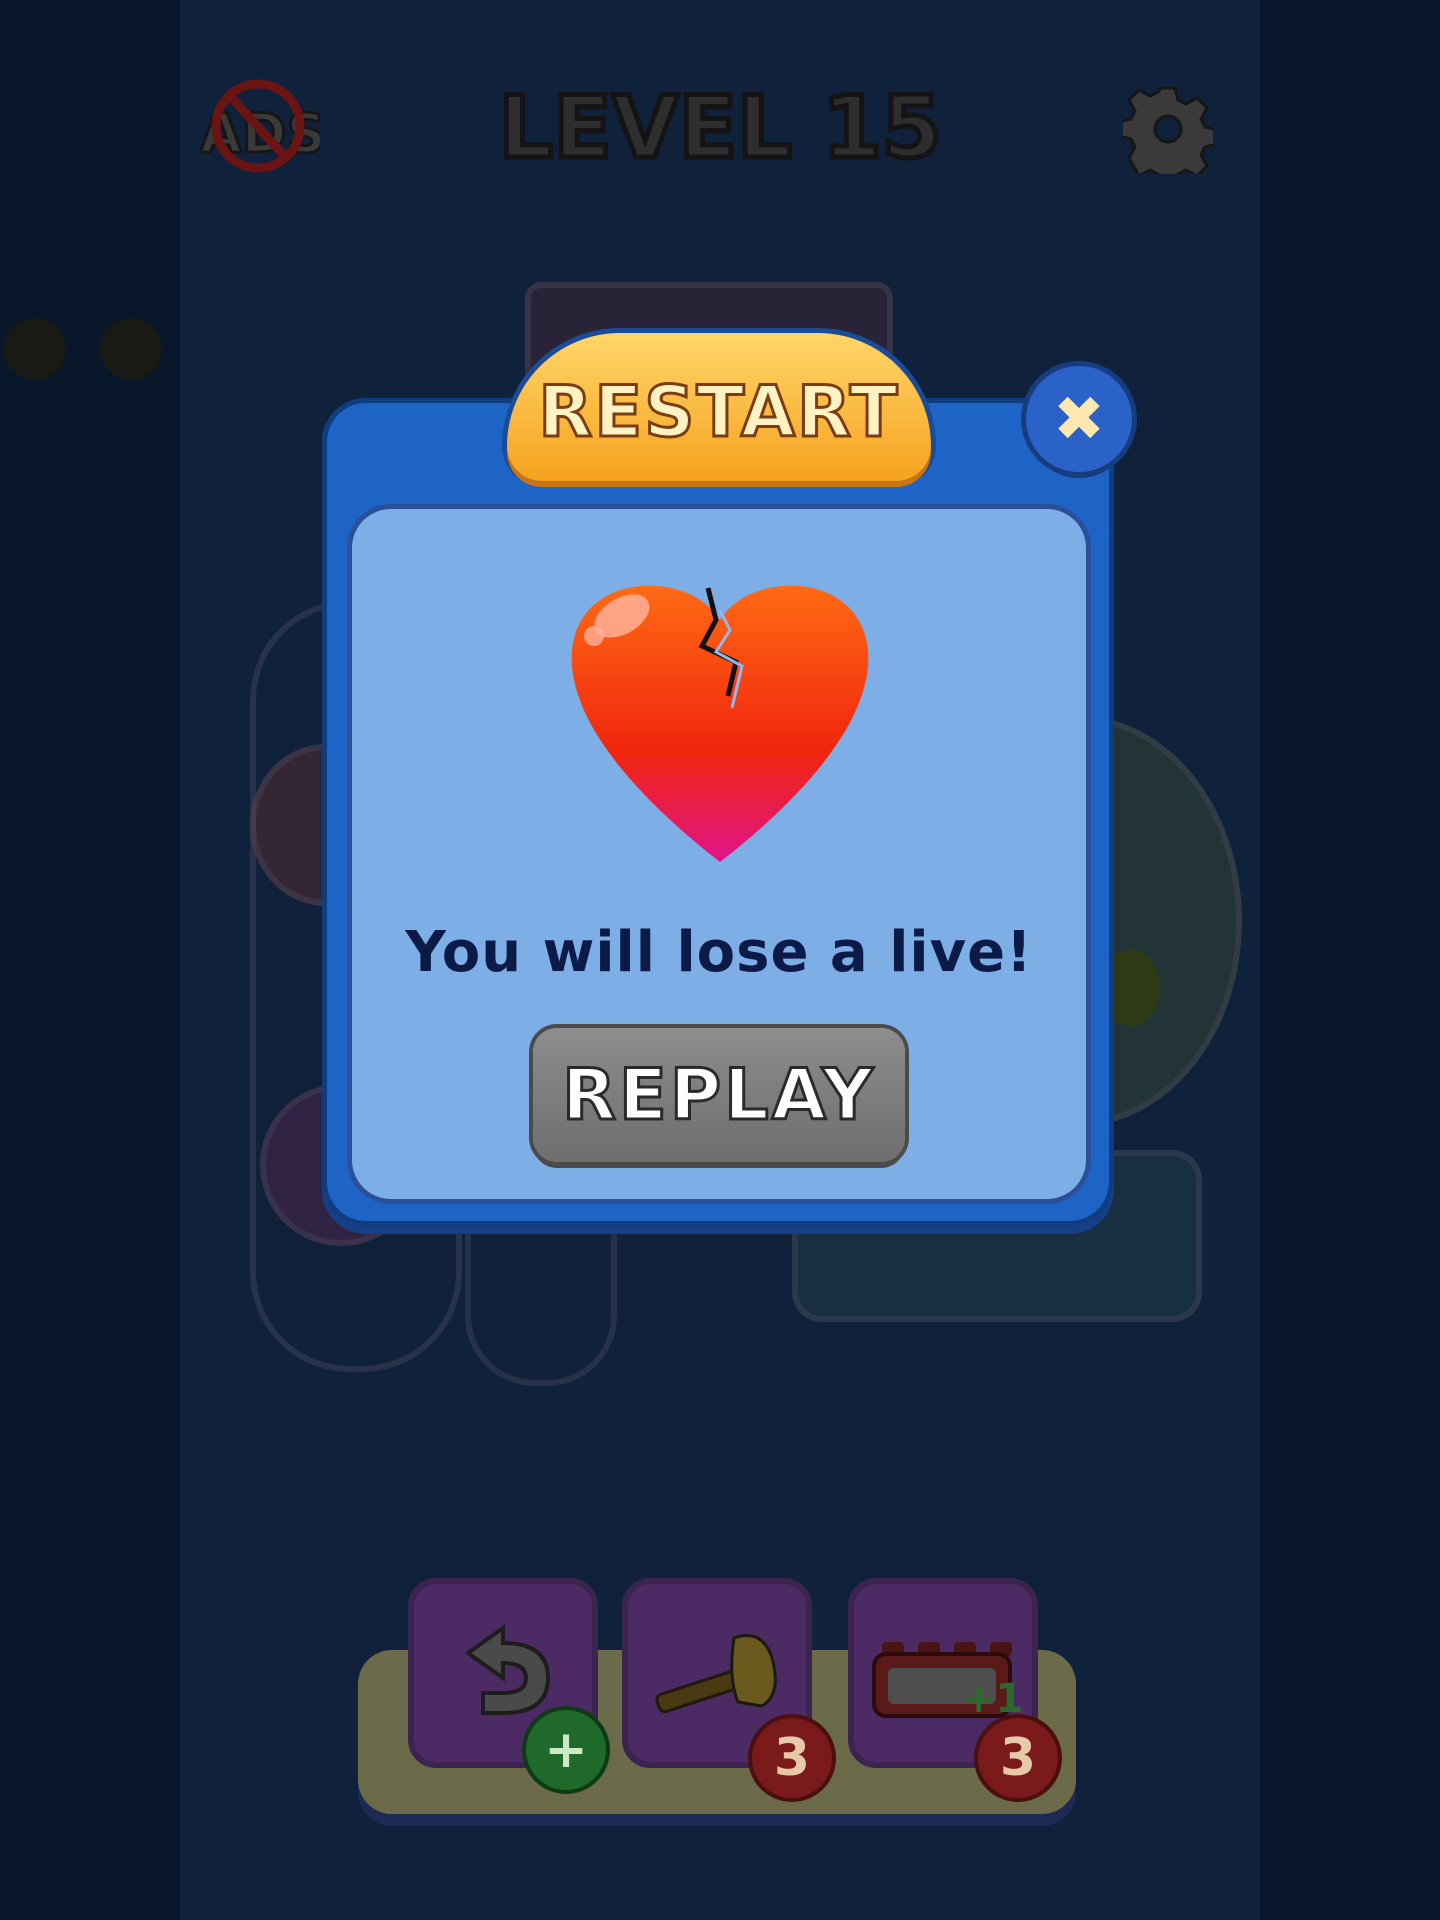 This screenshot has height=1920, width=1440. What do you see at coordinates (1018, 1758) in the screenshot?
I see `extra-slot-count-badge: 3` at bounding box center [1018, 1758].